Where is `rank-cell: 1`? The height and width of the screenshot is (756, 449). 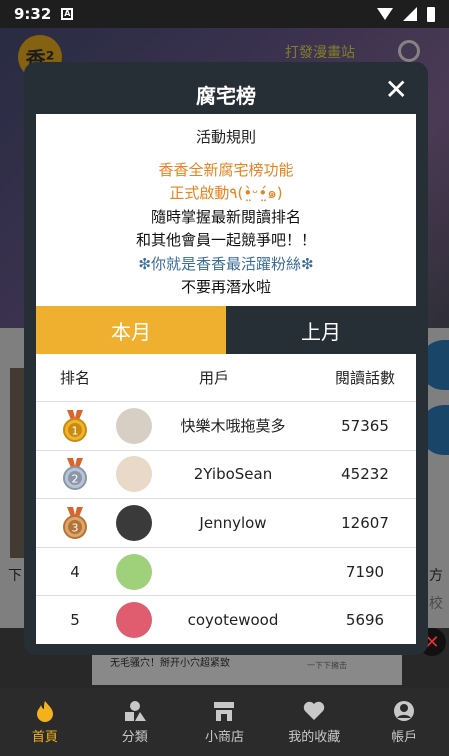 rank-cell: 1 is located at coordinates (75, 425).